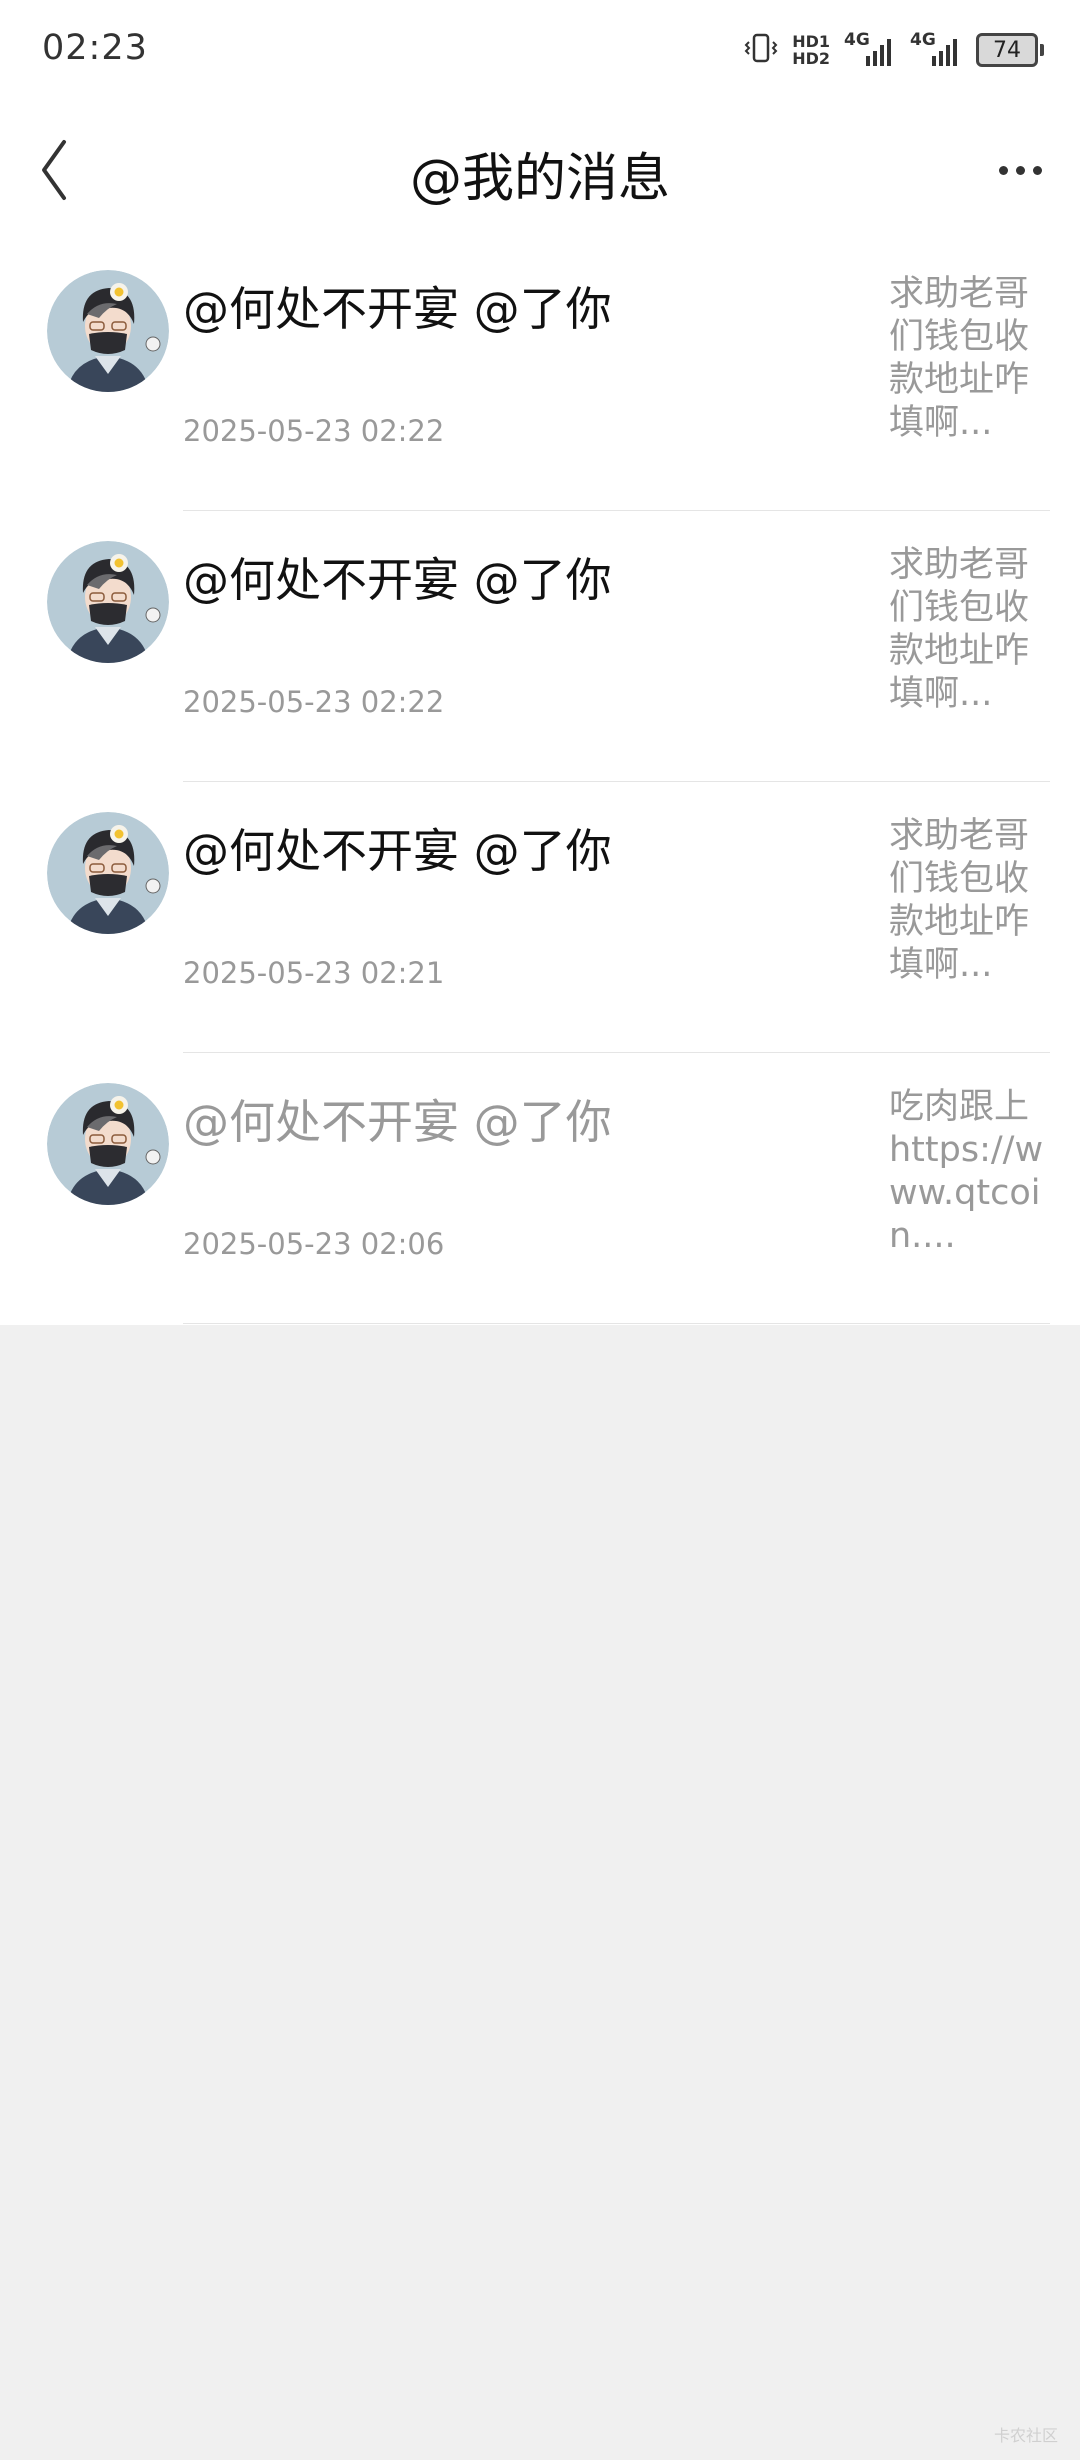 This screenshot has width=1080, height=2460. What do you see at coordinates (95, 48) in the screenshot?
I see `status-time: 02:23` at bounding box center [95, 48].